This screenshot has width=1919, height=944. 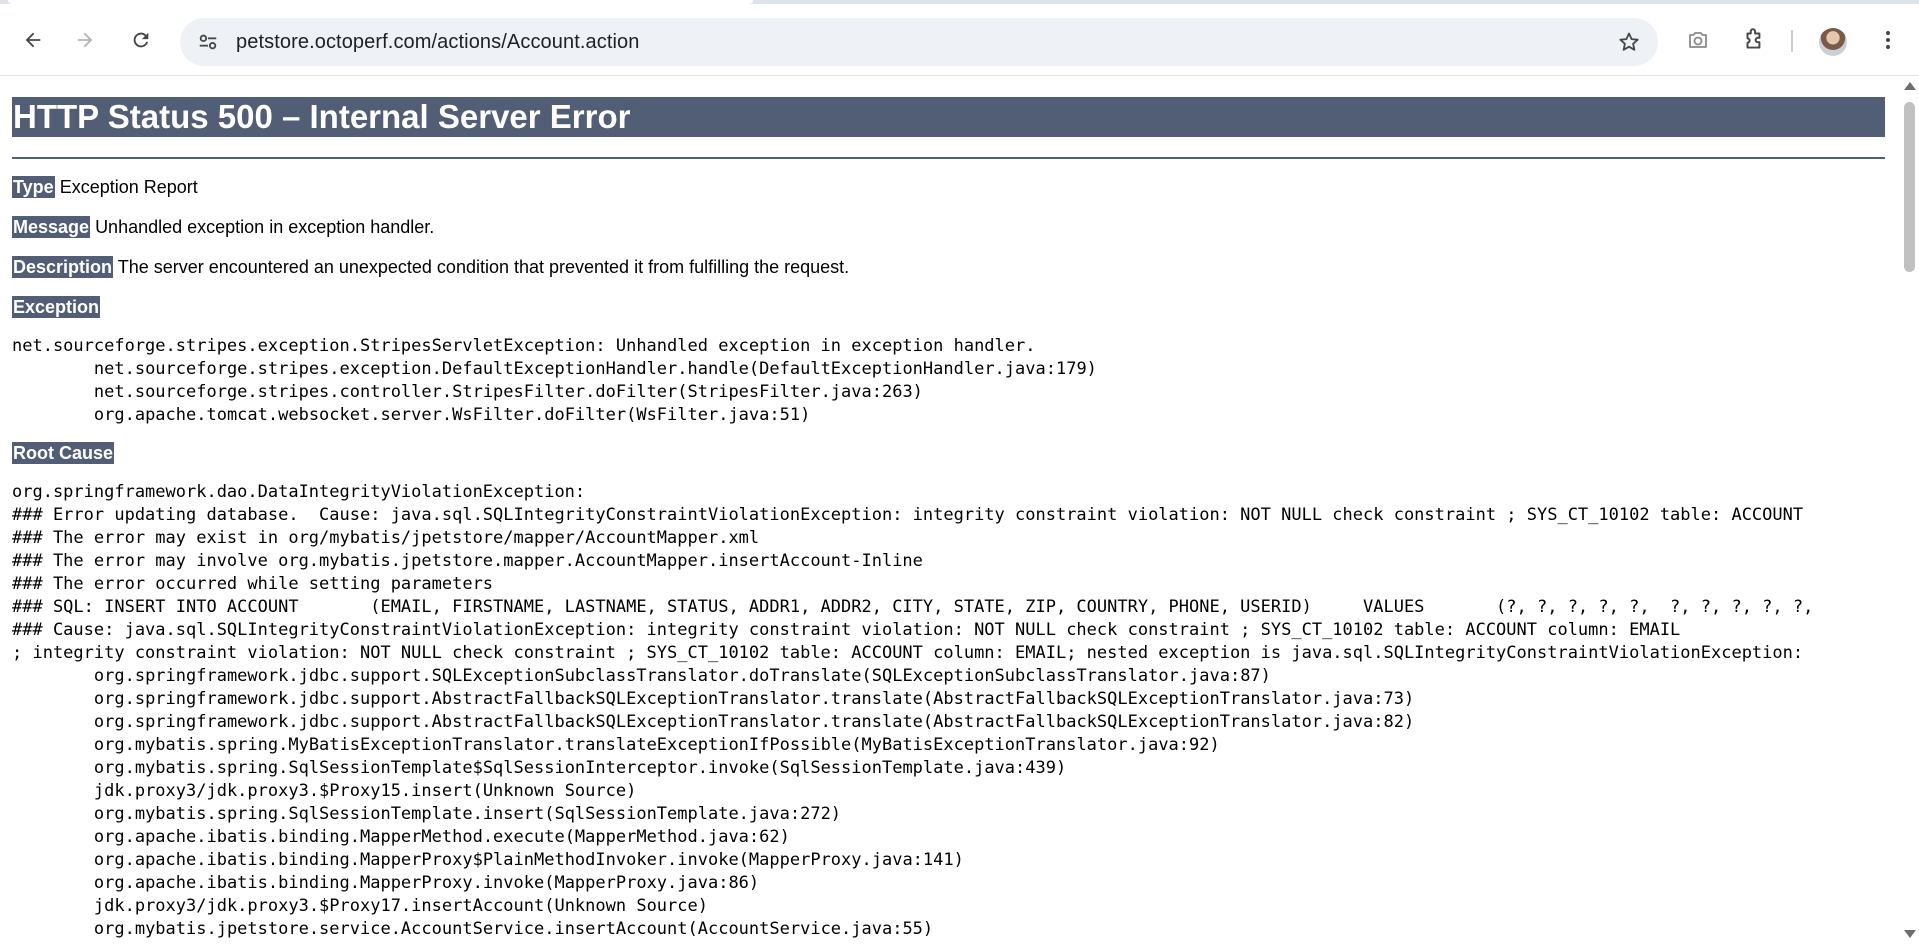 What do you see at coordinates (51, 227) in the screenshot?
I see `message-label: Message` at bounding box center [51, 227].